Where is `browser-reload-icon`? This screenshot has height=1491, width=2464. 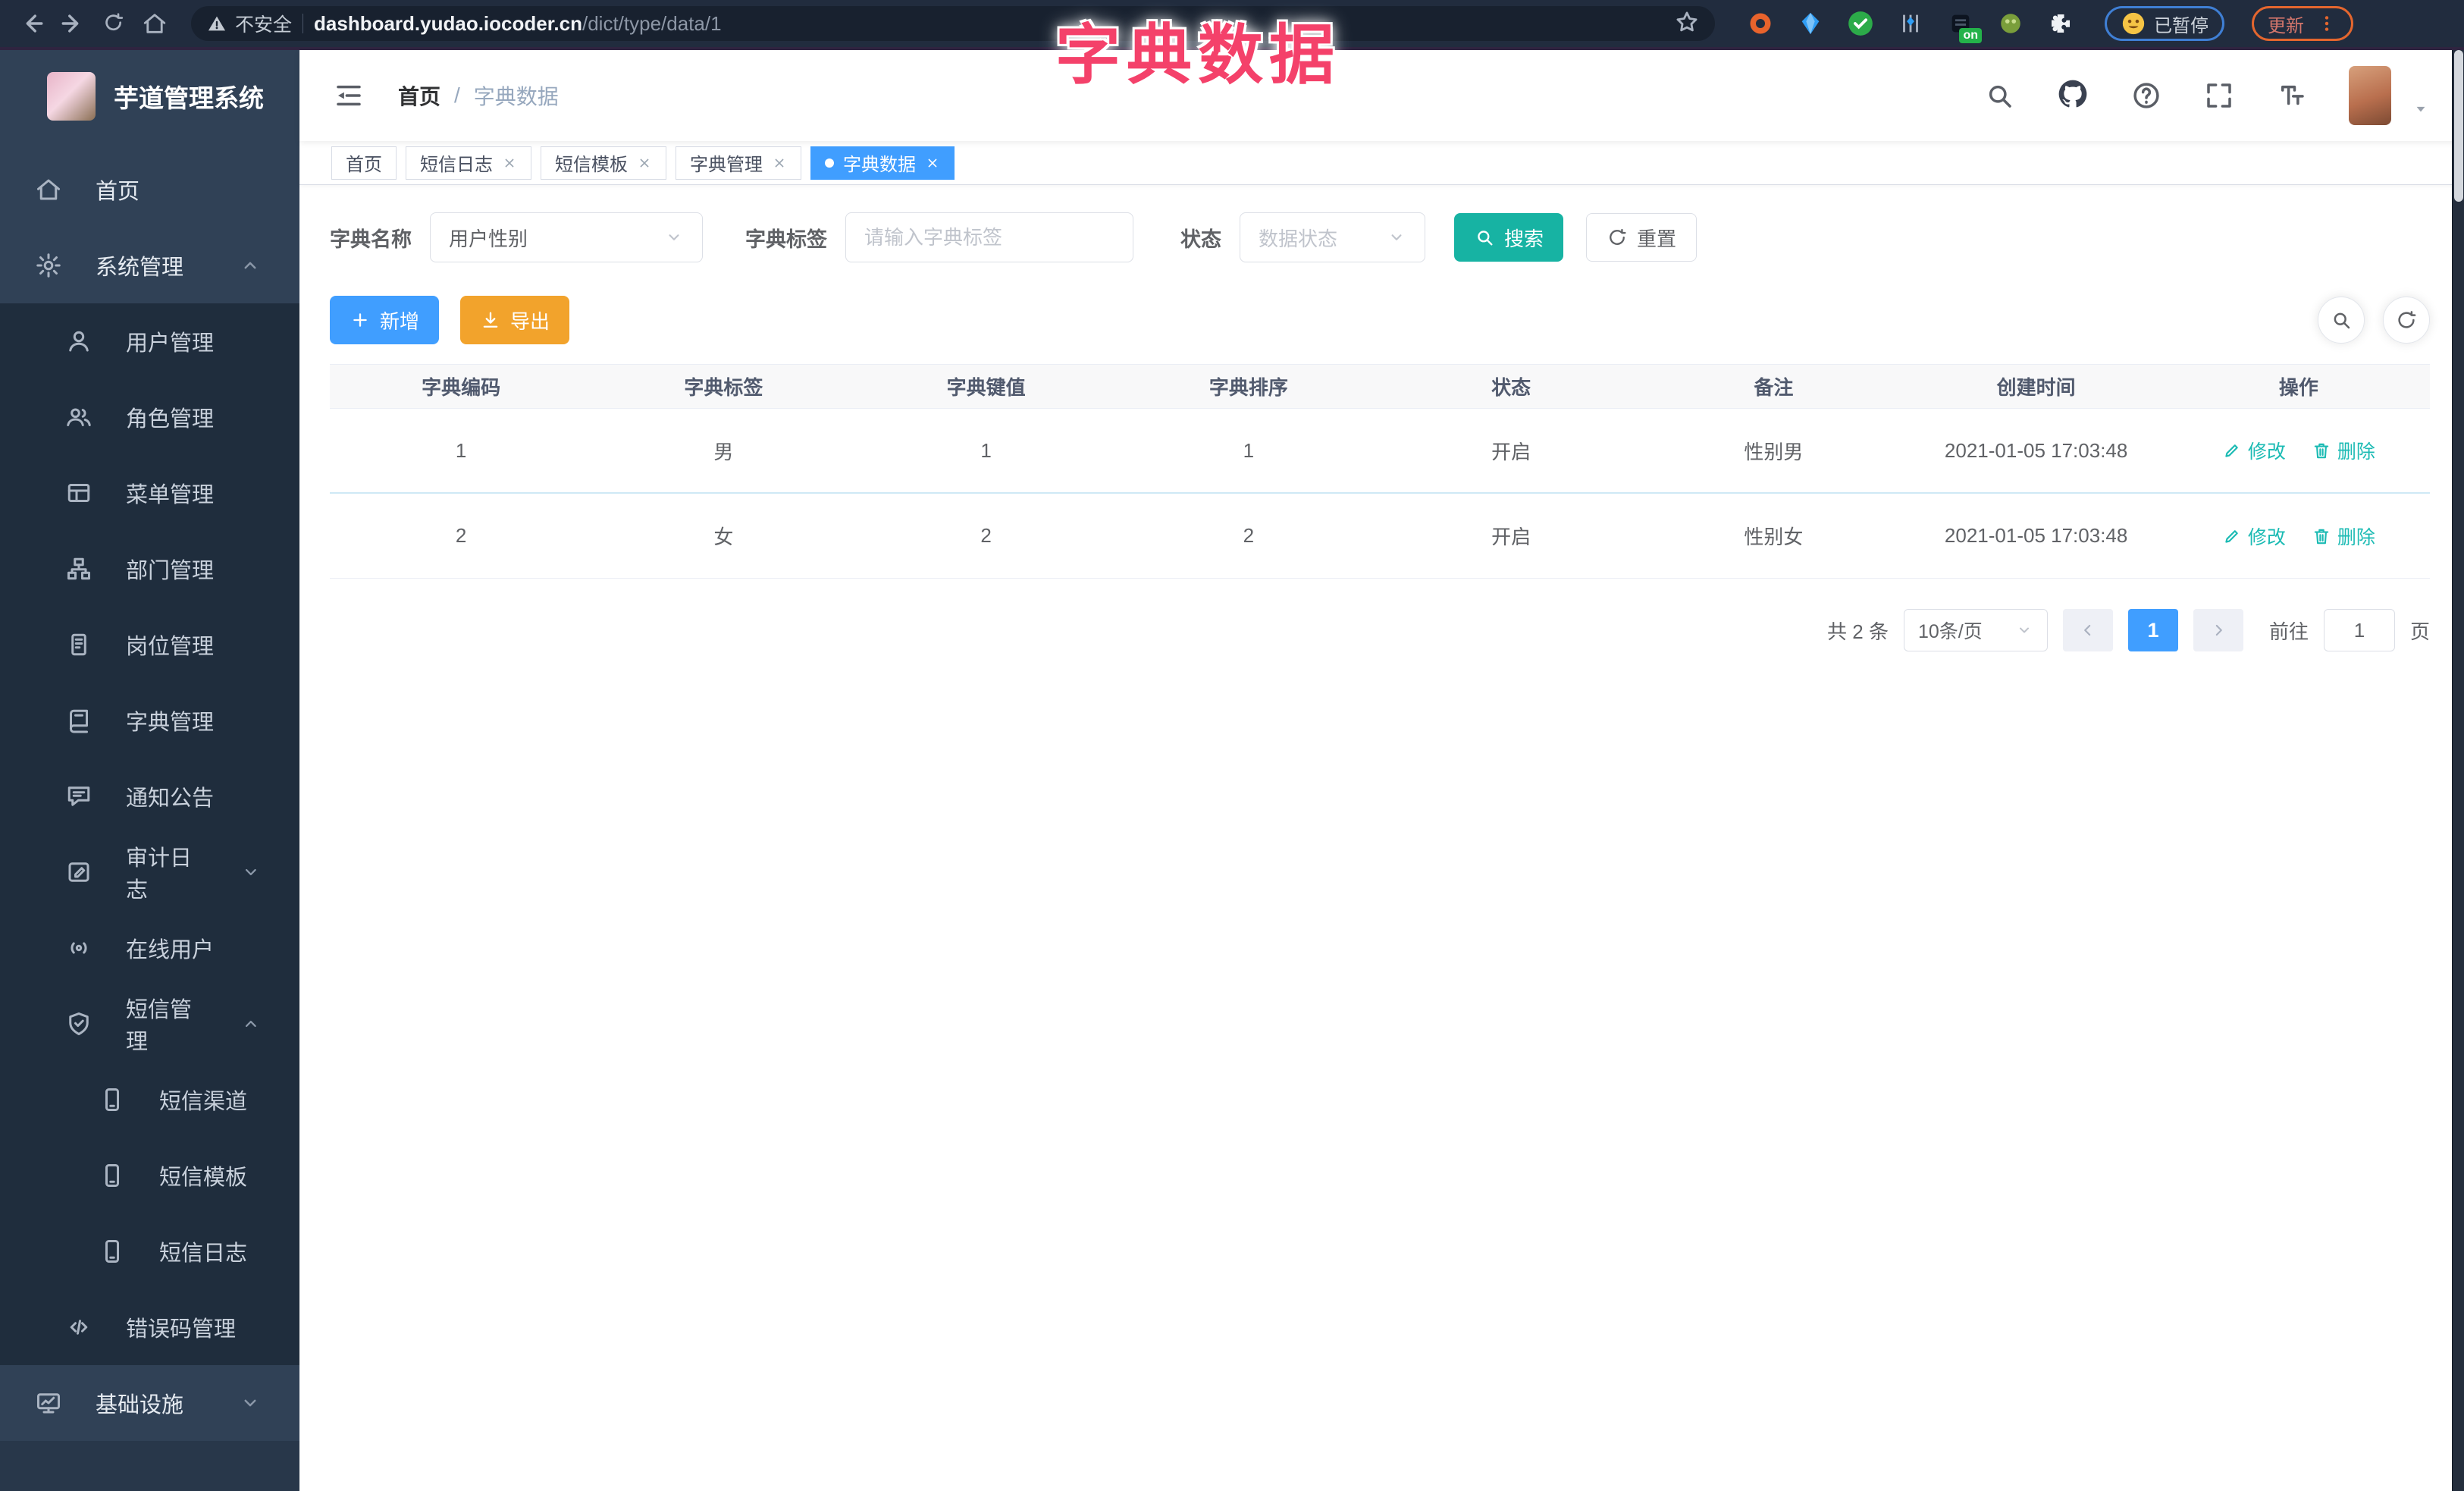
browser-reload-icon is located at coordinates (114, 23).